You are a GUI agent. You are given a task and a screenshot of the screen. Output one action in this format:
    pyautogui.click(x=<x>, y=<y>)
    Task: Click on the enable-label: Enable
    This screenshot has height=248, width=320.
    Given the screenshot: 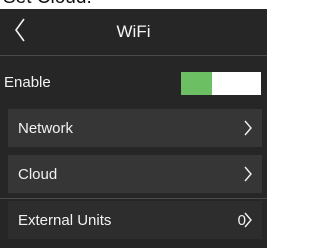 What is the action you would take?
    pyautogui.click(x=27, y=82)
    